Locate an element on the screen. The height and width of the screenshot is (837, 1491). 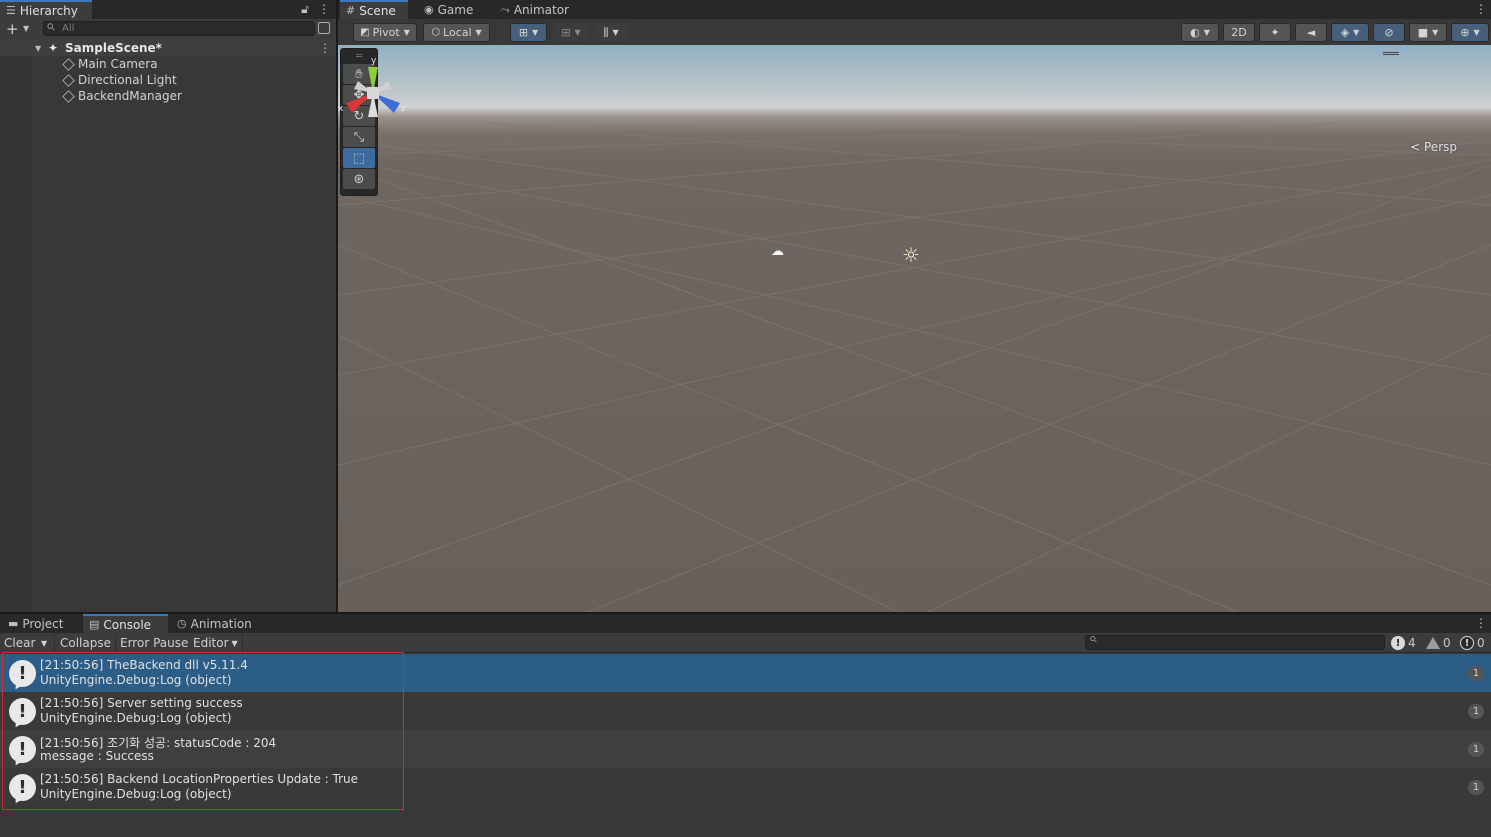
hierarchy-toolbar: + ▼ All is located at coordinates (168, 29).